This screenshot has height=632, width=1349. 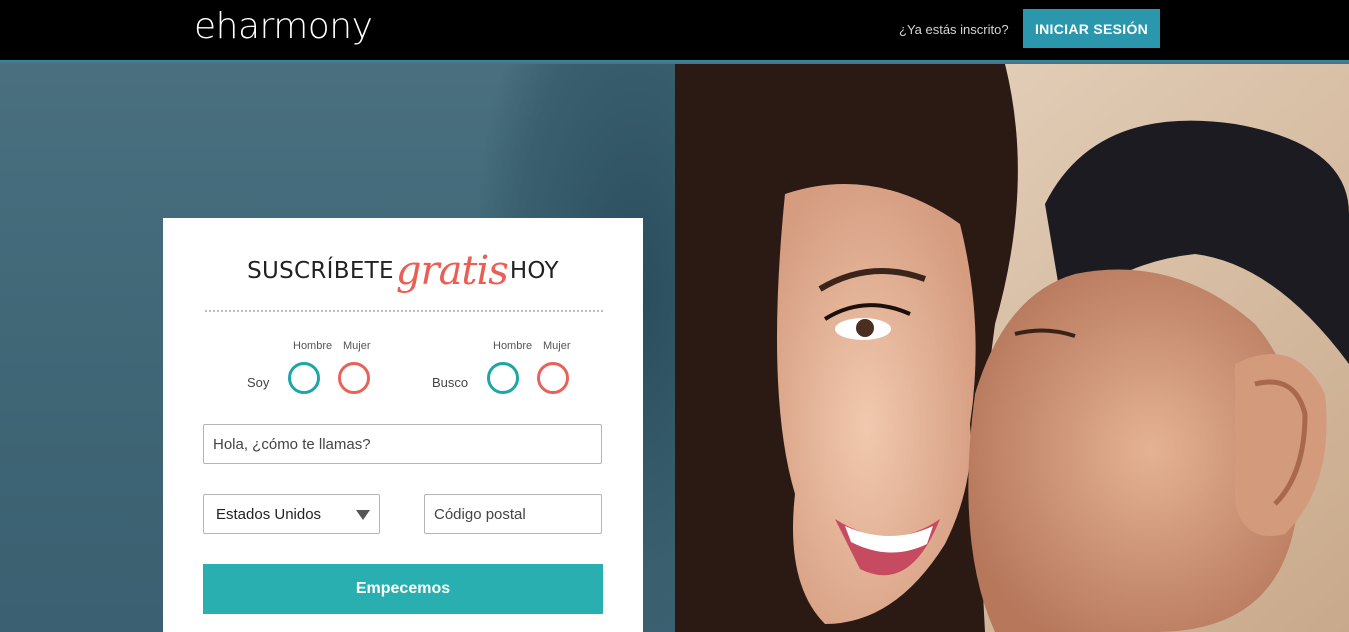 I want to click on busco-female-radio, so click(x=553, y=378).